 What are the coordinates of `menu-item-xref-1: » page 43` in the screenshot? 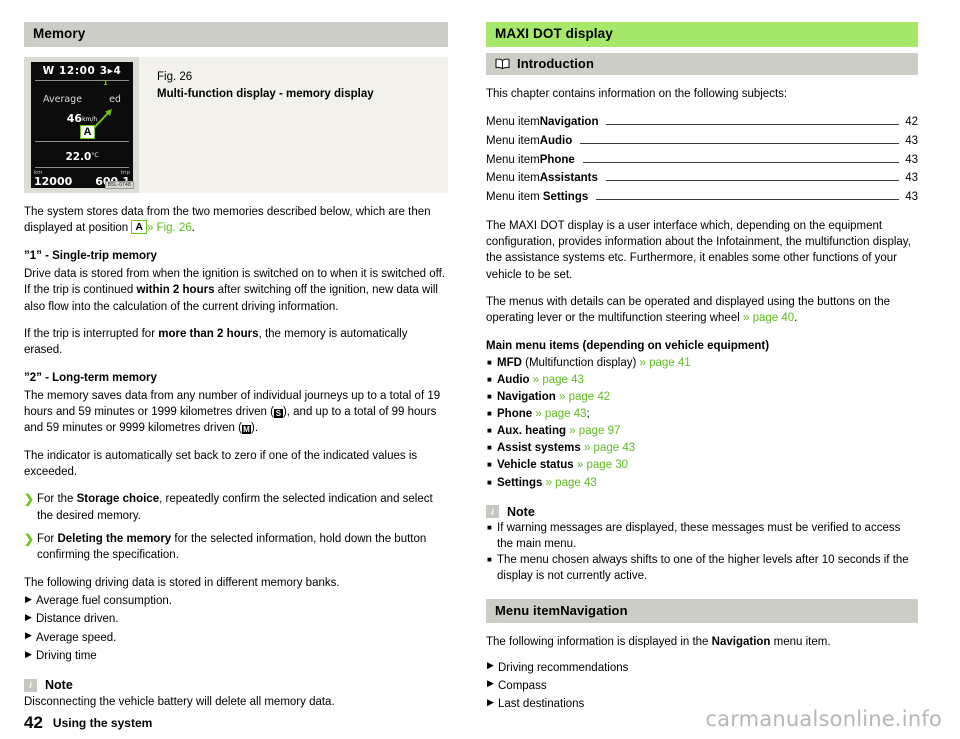 It's located at (558, 380).